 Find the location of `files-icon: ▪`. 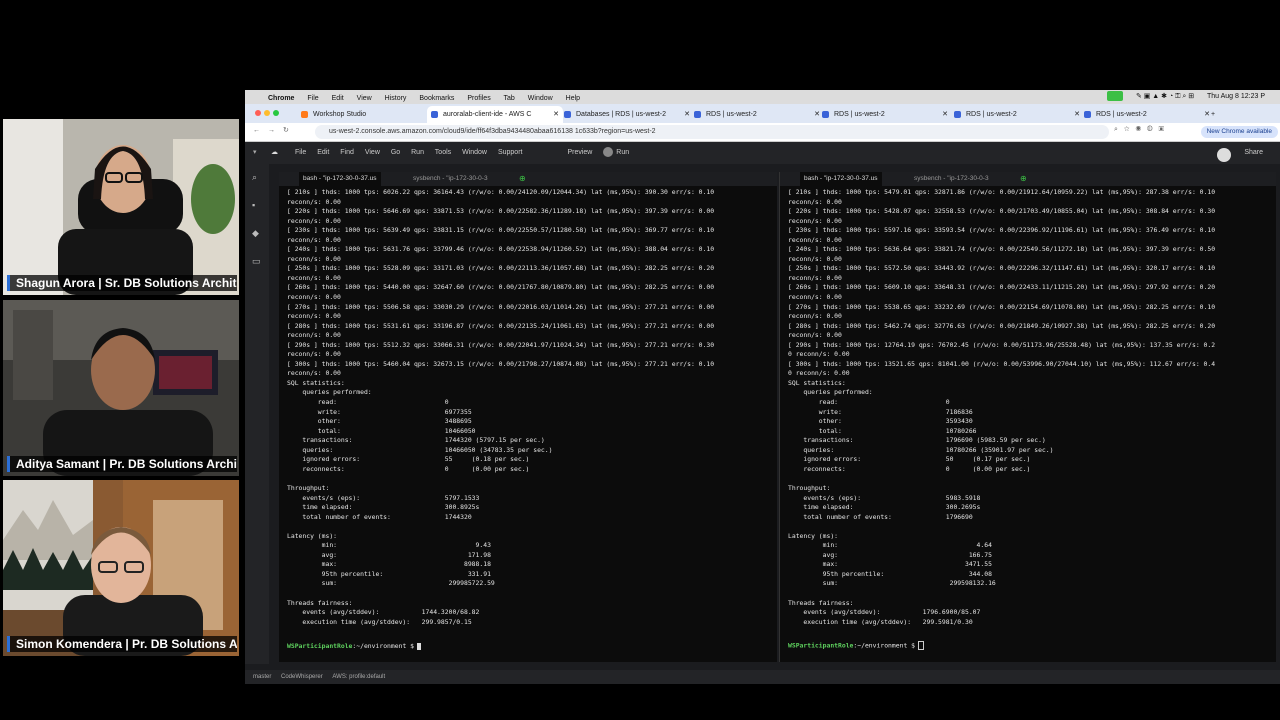

files-icon: ▪ is located at coordinates (253, 205).